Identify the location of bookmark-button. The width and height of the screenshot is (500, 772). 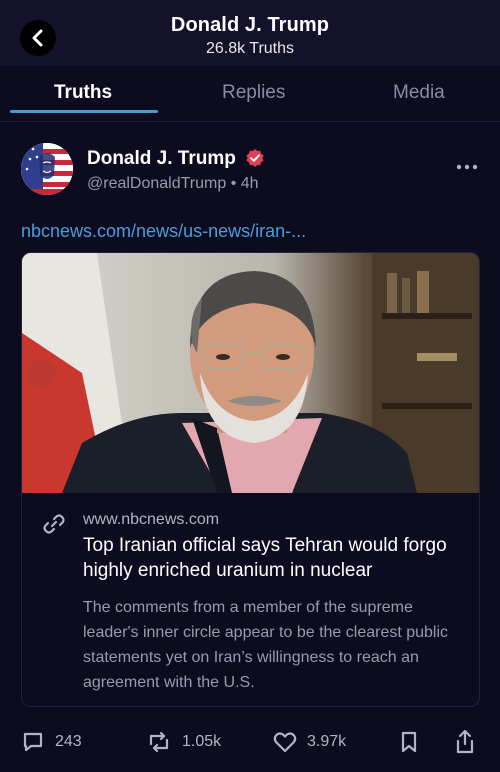
(409, 742).